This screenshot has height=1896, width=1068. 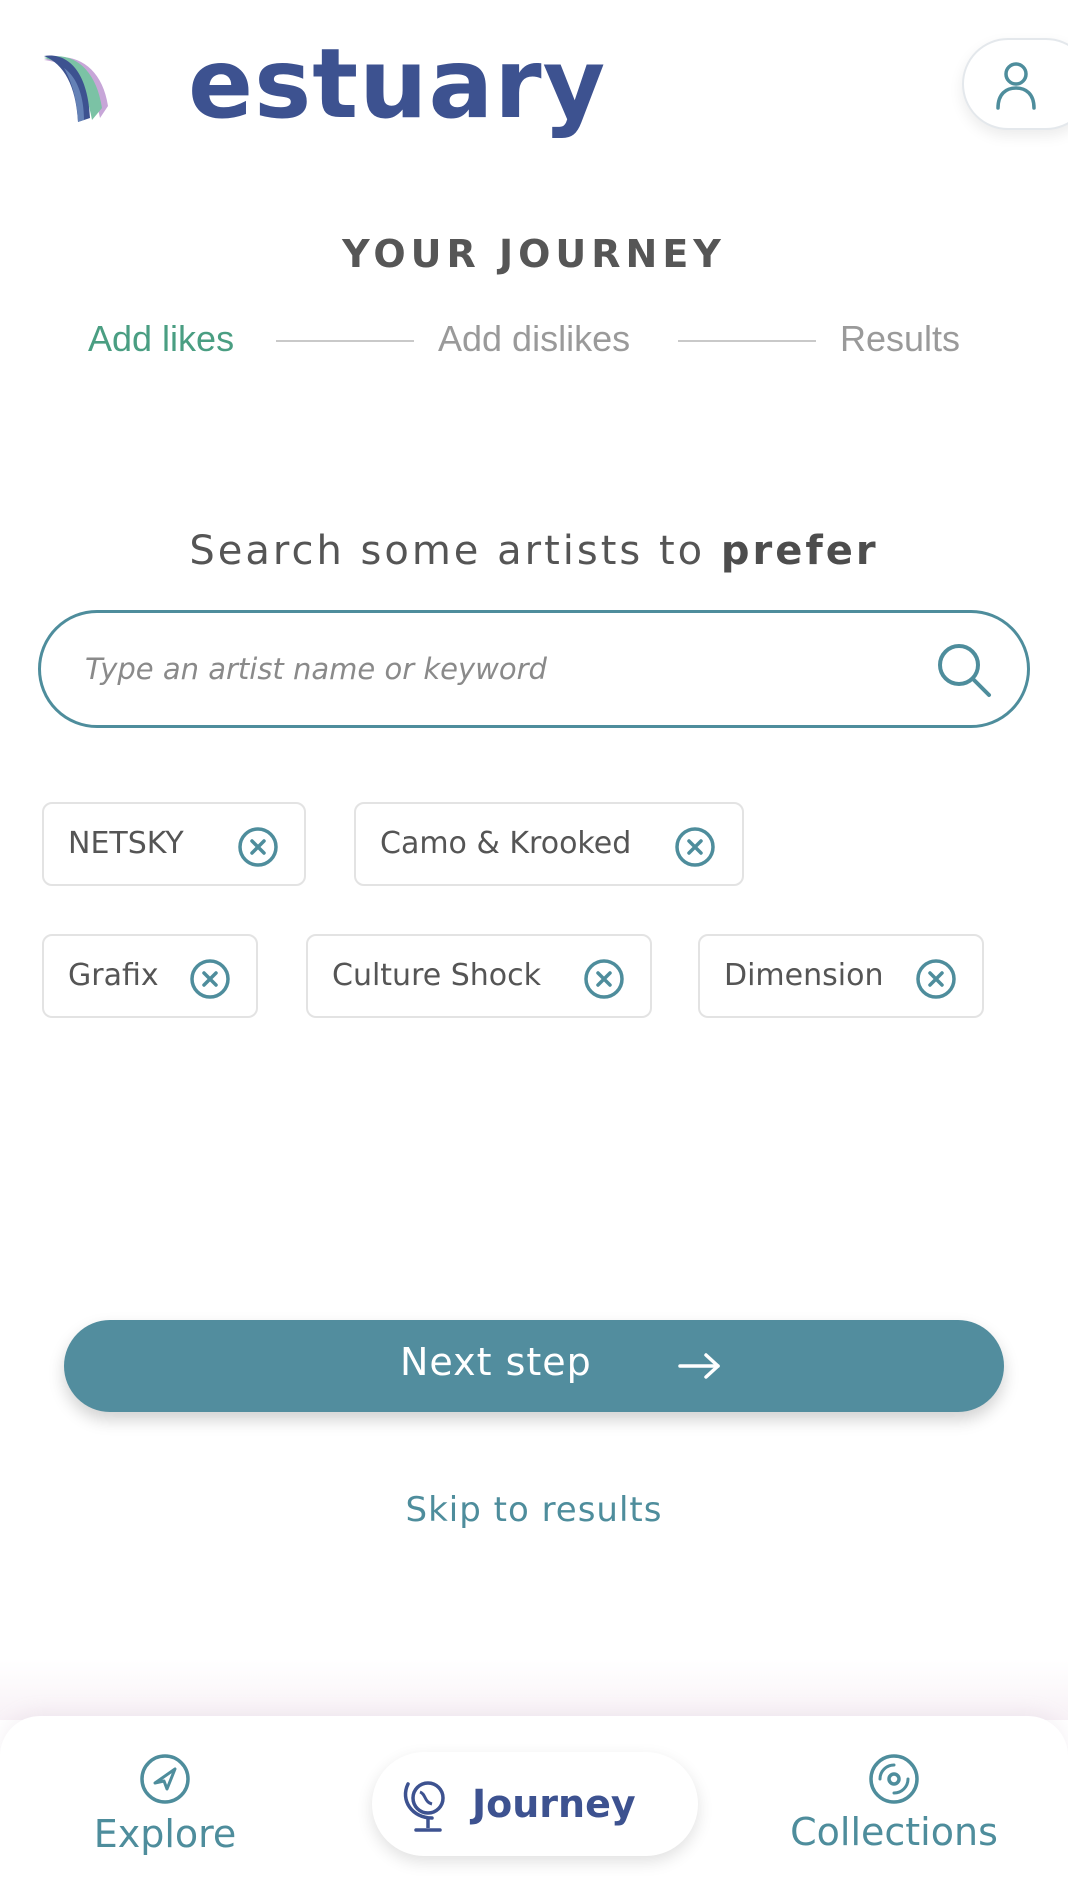 What do you see at coordinates (534, 254) in the screenshot?
I see `journey-title: YOUR JOURNEY` at bounding box center [534, 254].